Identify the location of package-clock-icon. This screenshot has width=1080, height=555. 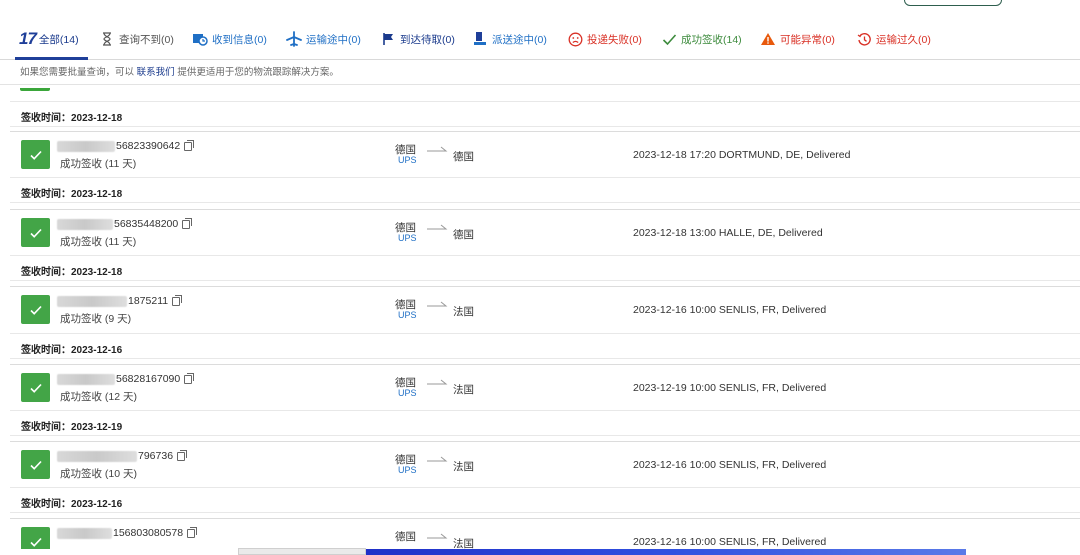
(200, 39).